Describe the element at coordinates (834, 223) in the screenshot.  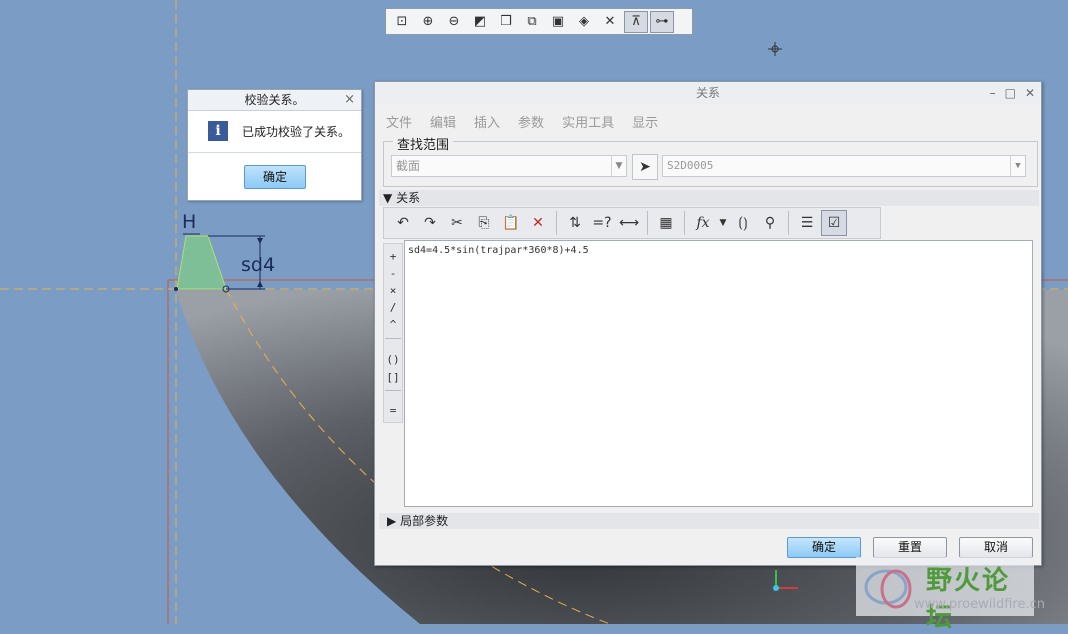
I see `verify-icon: ☑` at that location.